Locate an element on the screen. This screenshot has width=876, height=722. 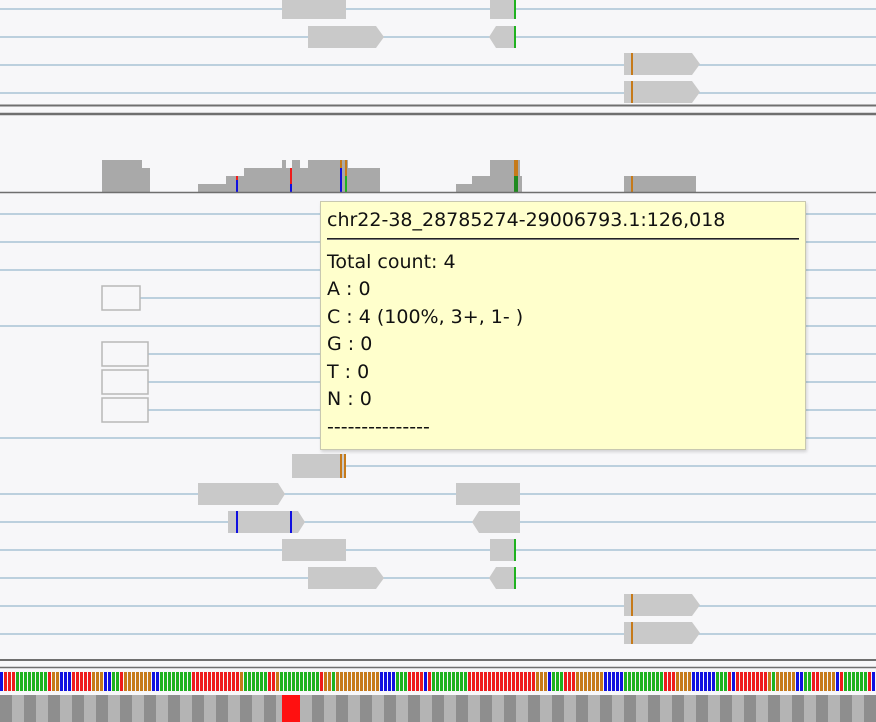
translation-track is located at coordinates (438, 708).